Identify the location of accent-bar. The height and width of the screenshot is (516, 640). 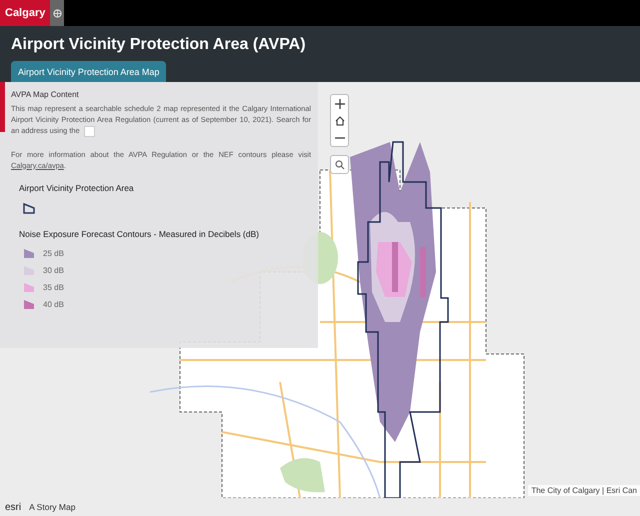
(2, 107).